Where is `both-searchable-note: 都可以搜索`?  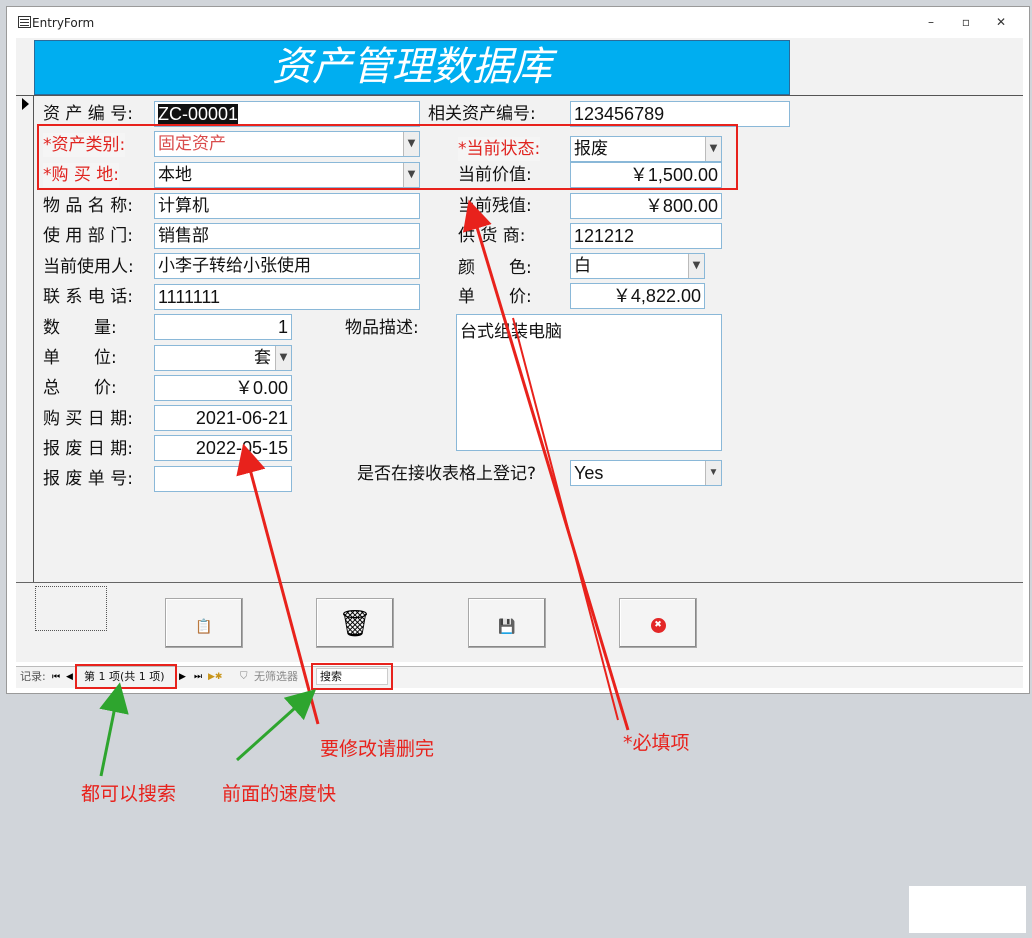 both-searchable-note: 都可以搜索 is located at coordinates (129, 794).